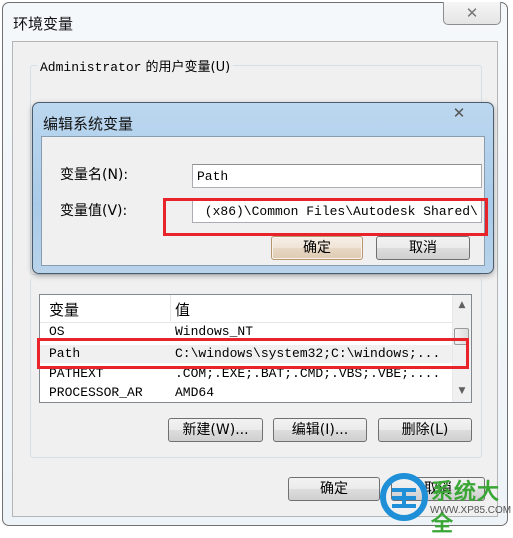 The height and width of the screenshot is (538, 513). What do you see at coordinates (64, 309) in the screenshot?
I see `column-header-variable: 变量` at bounding box center [64, 309].